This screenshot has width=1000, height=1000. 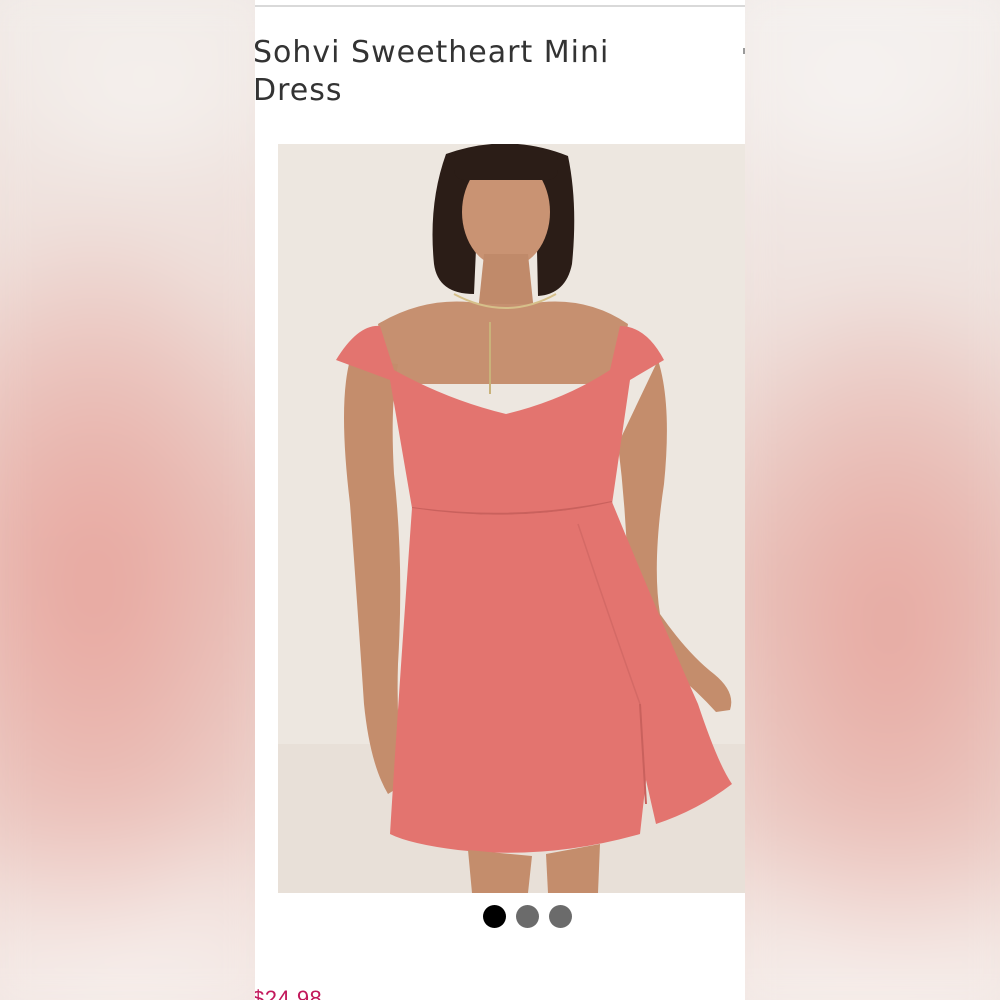 I want to click on header-divider, so click(x=500, y=6).